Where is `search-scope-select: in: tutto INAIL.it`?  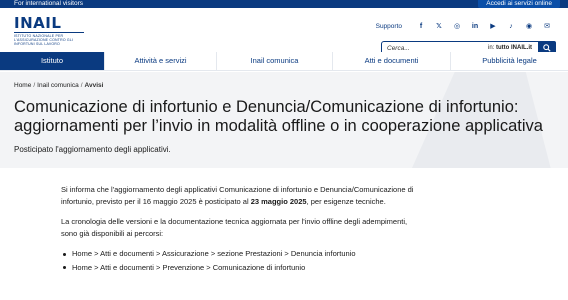 search-scope-select: in: tutto INAIL.it is located at coordinates (513, 48).